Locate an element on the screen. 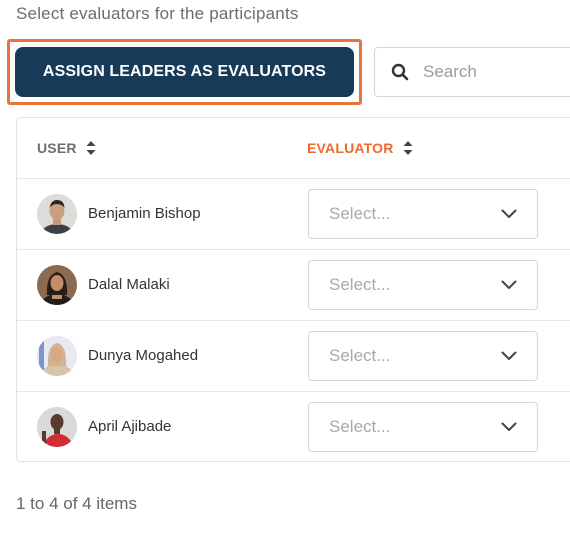 Image resolution: width=570 pixels, height=537 pixels. column-header-user: USER is located at coordinates (66, 148).